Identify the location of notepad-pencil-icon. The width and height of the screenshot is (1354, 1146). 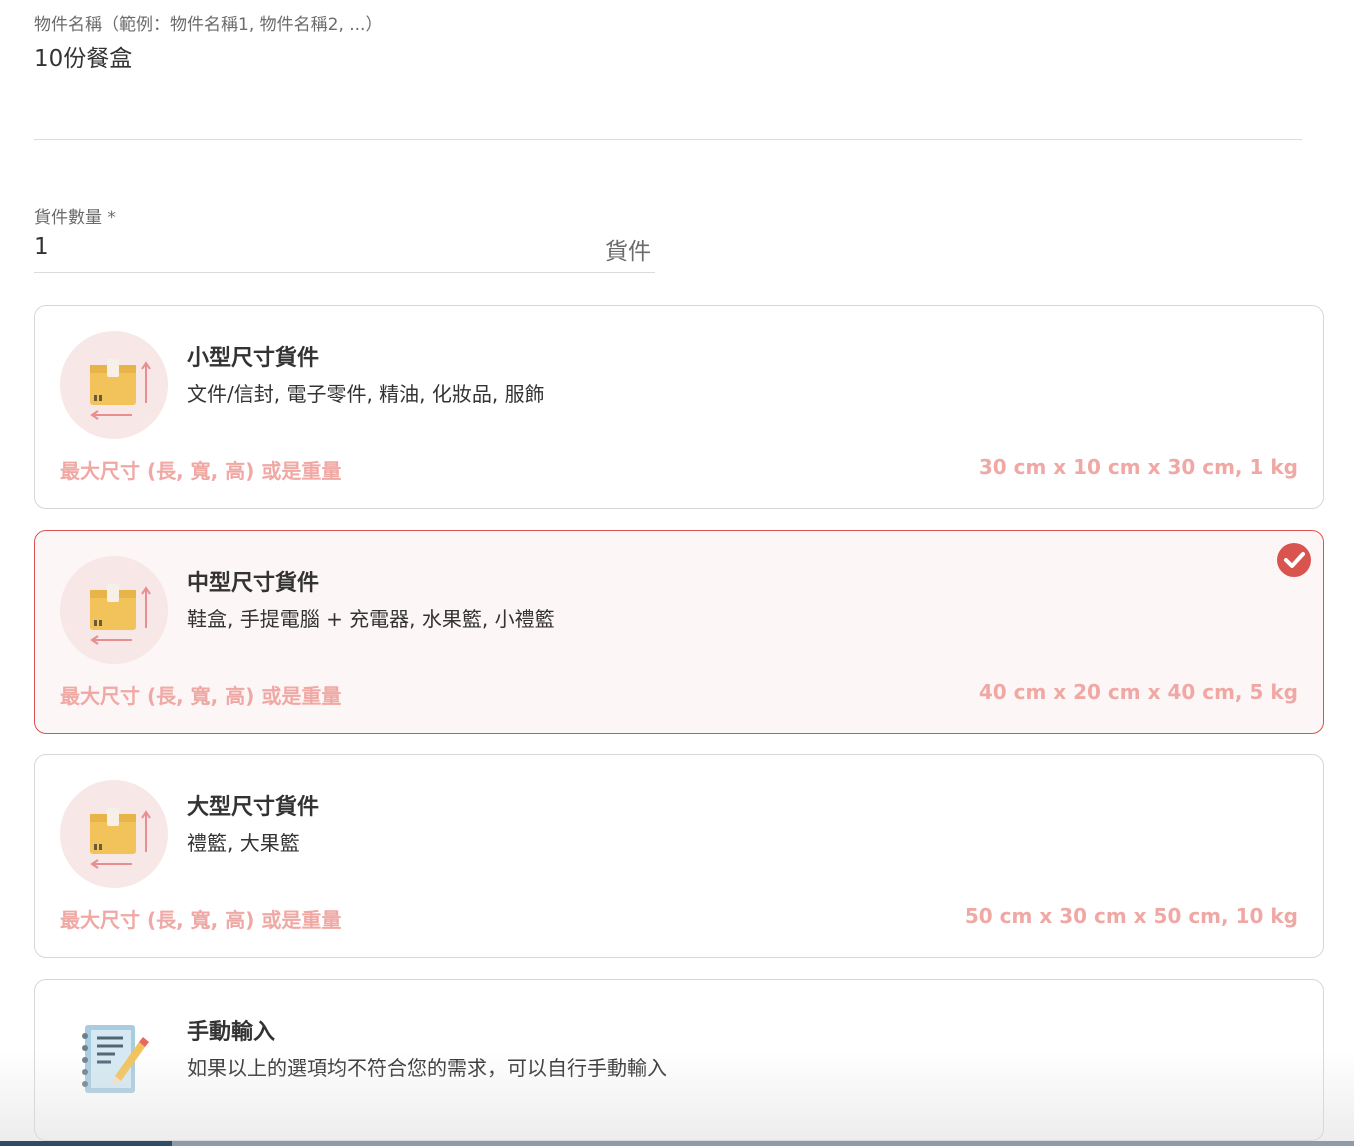
(115, 1060).